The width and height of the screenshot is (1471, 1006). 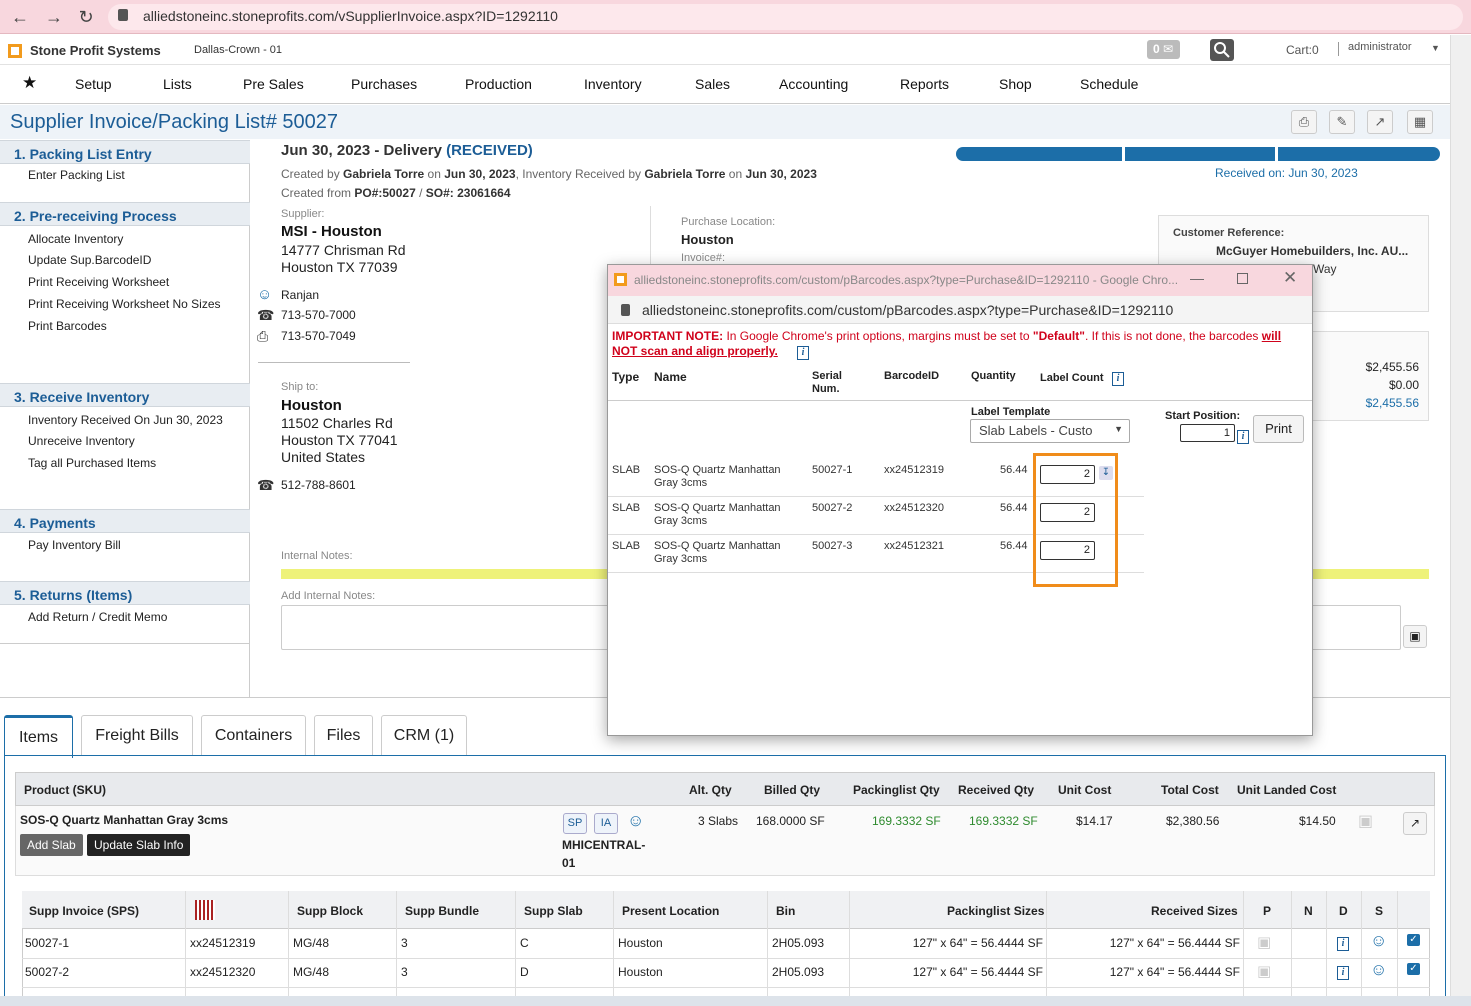 What do you see at coordinates (1156, 49) in the screenshot?
I see `mail-count: 0` at bounding box center [1156, 49].